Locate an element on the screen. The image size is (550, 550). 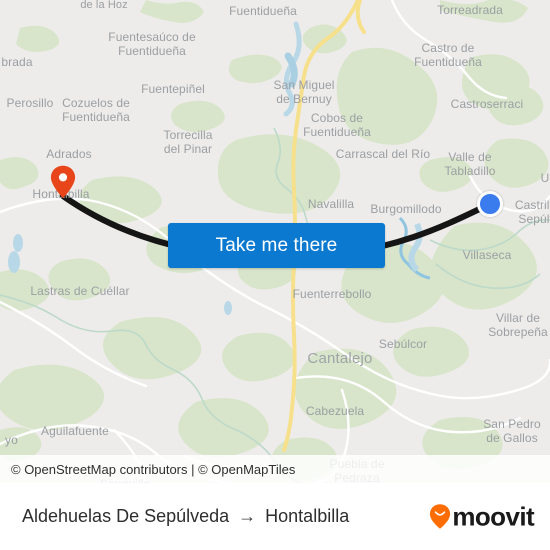
arrow-right-icon: → is located at coordinates (247, 516).